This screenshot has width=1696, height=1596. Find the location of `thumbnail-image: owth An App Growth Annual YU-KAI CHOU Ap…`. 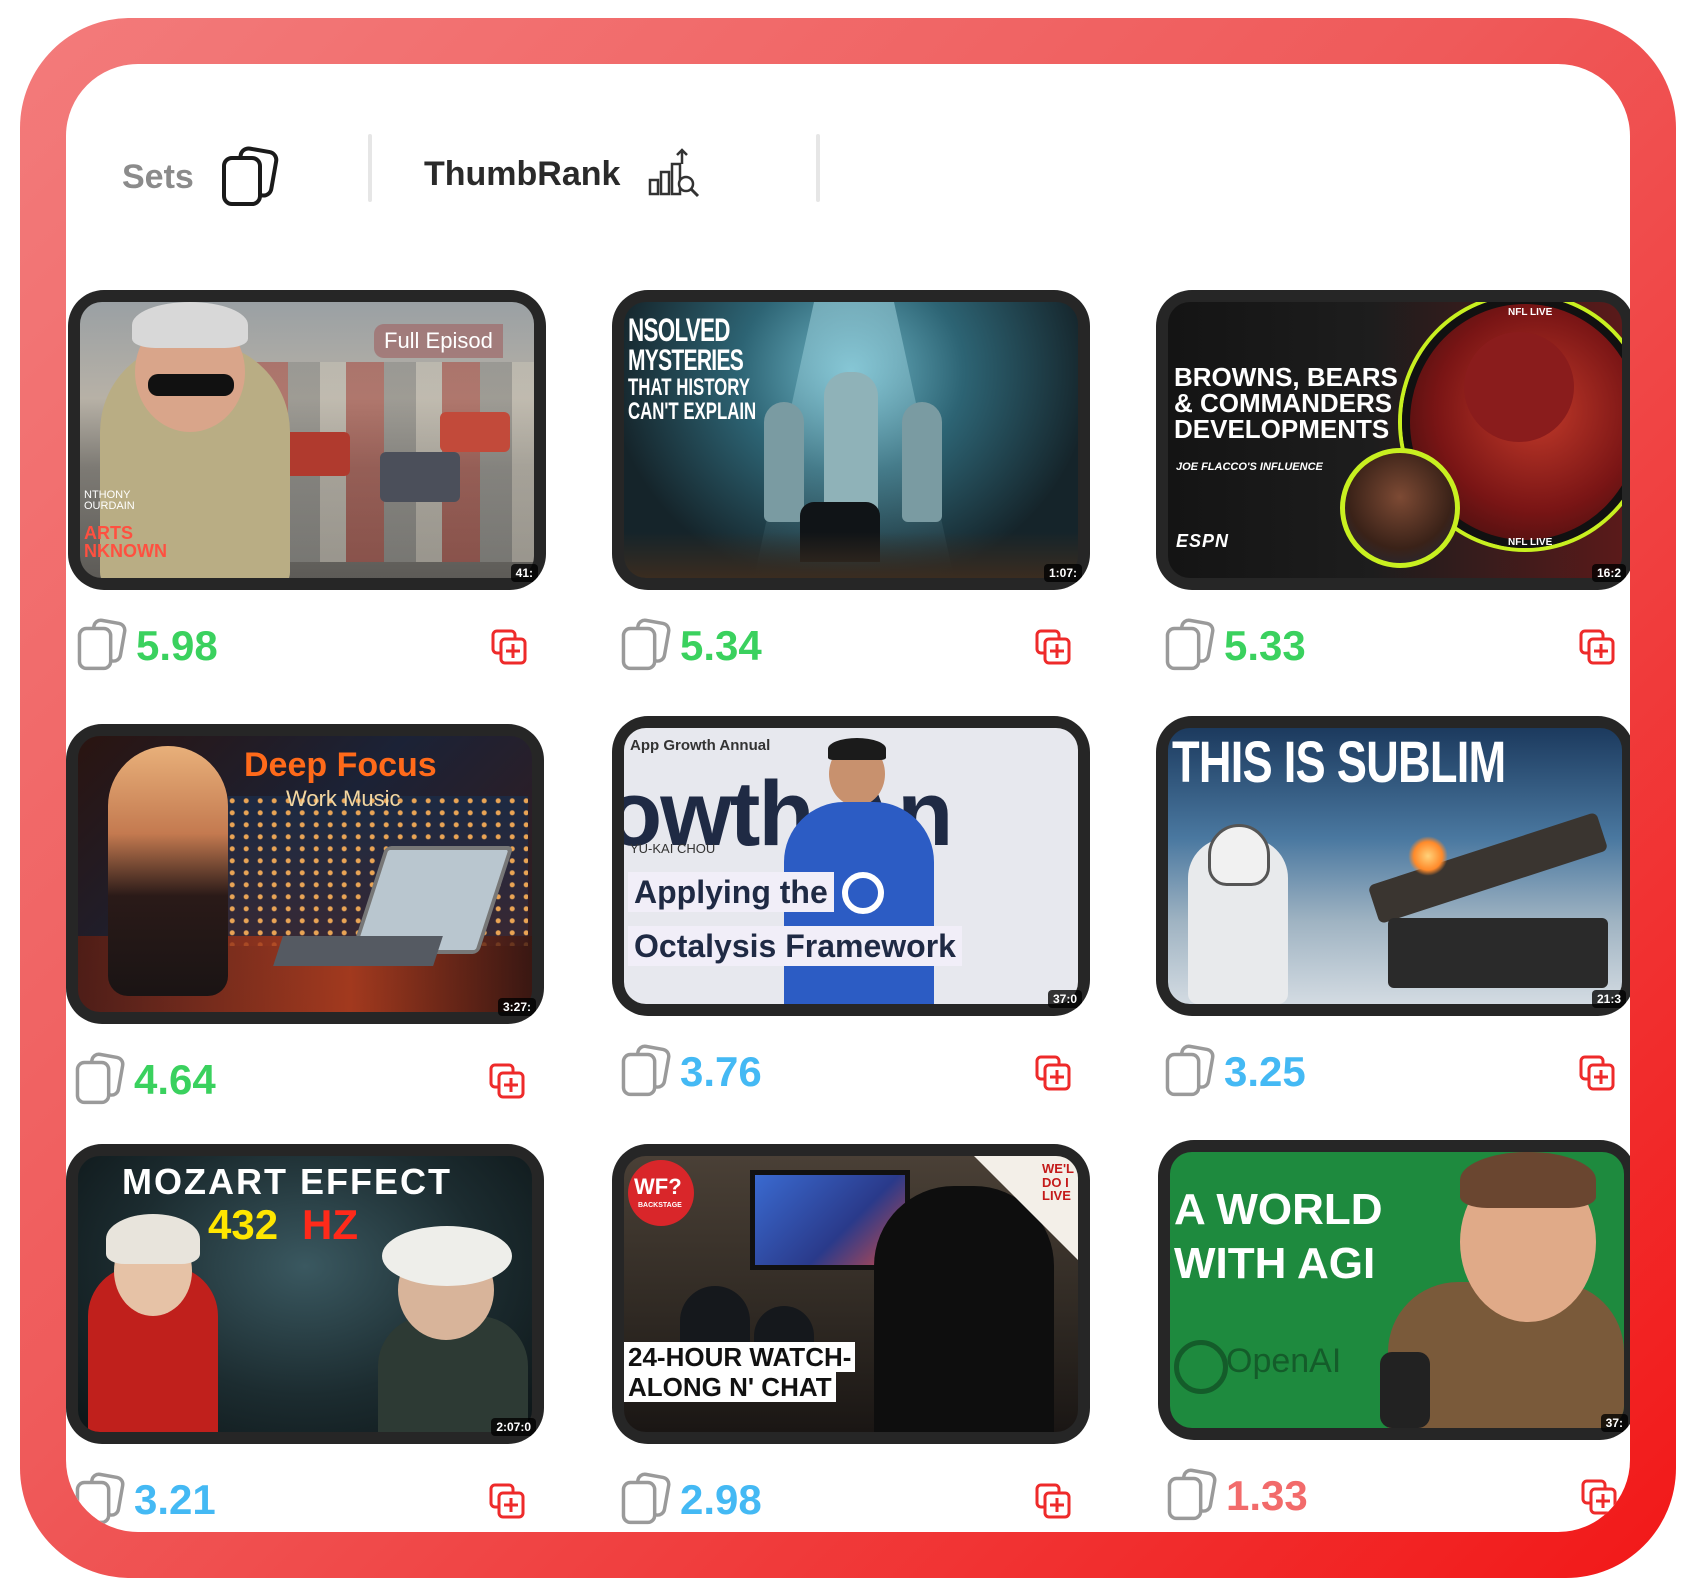

thumbnail-image: owth An App Growth Annual YU-KAI CHOU Ap… is located at coordinates (851, 866).